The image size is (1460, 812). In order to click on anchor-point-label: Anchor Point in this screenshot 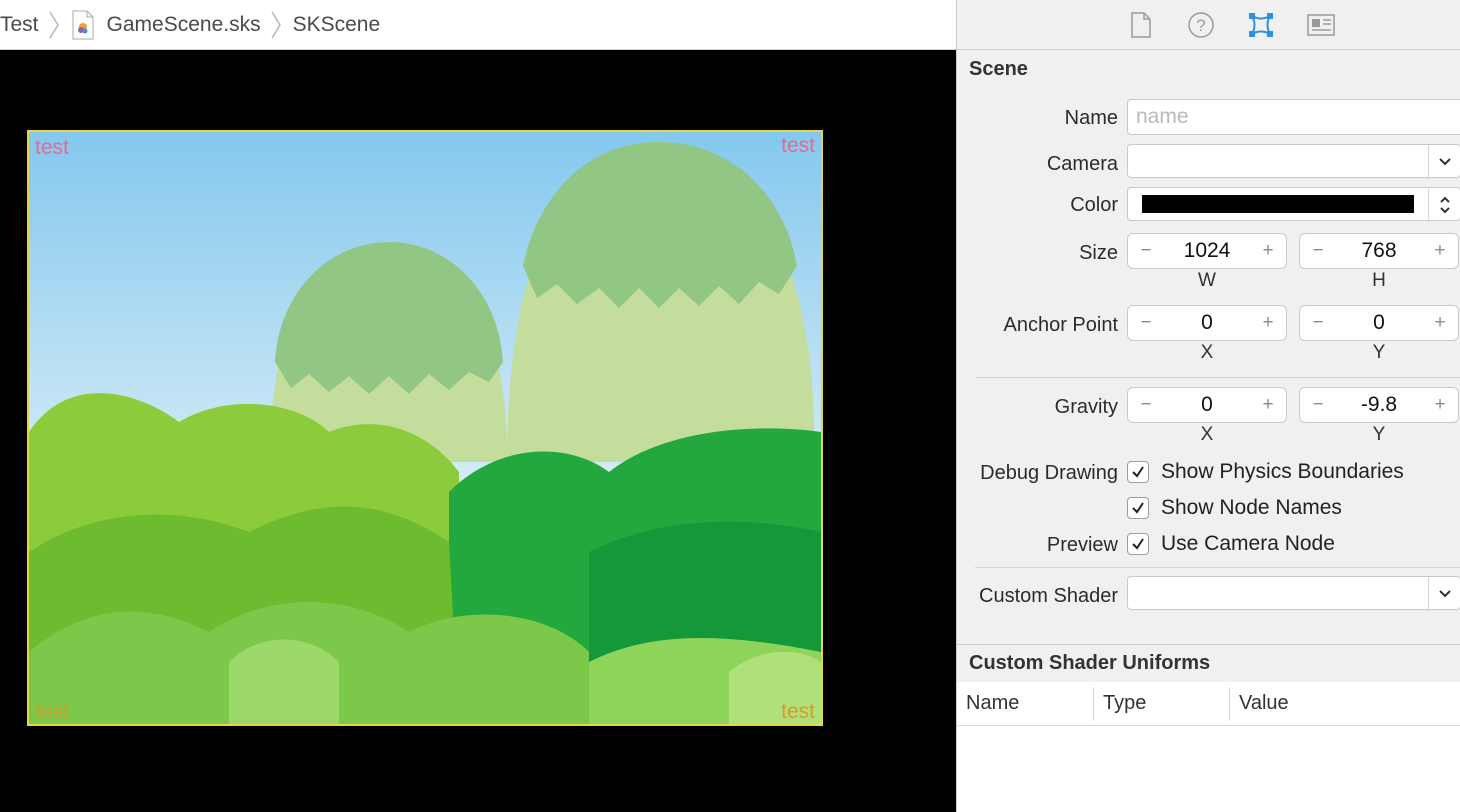, I will do `click(1060, 325)`.